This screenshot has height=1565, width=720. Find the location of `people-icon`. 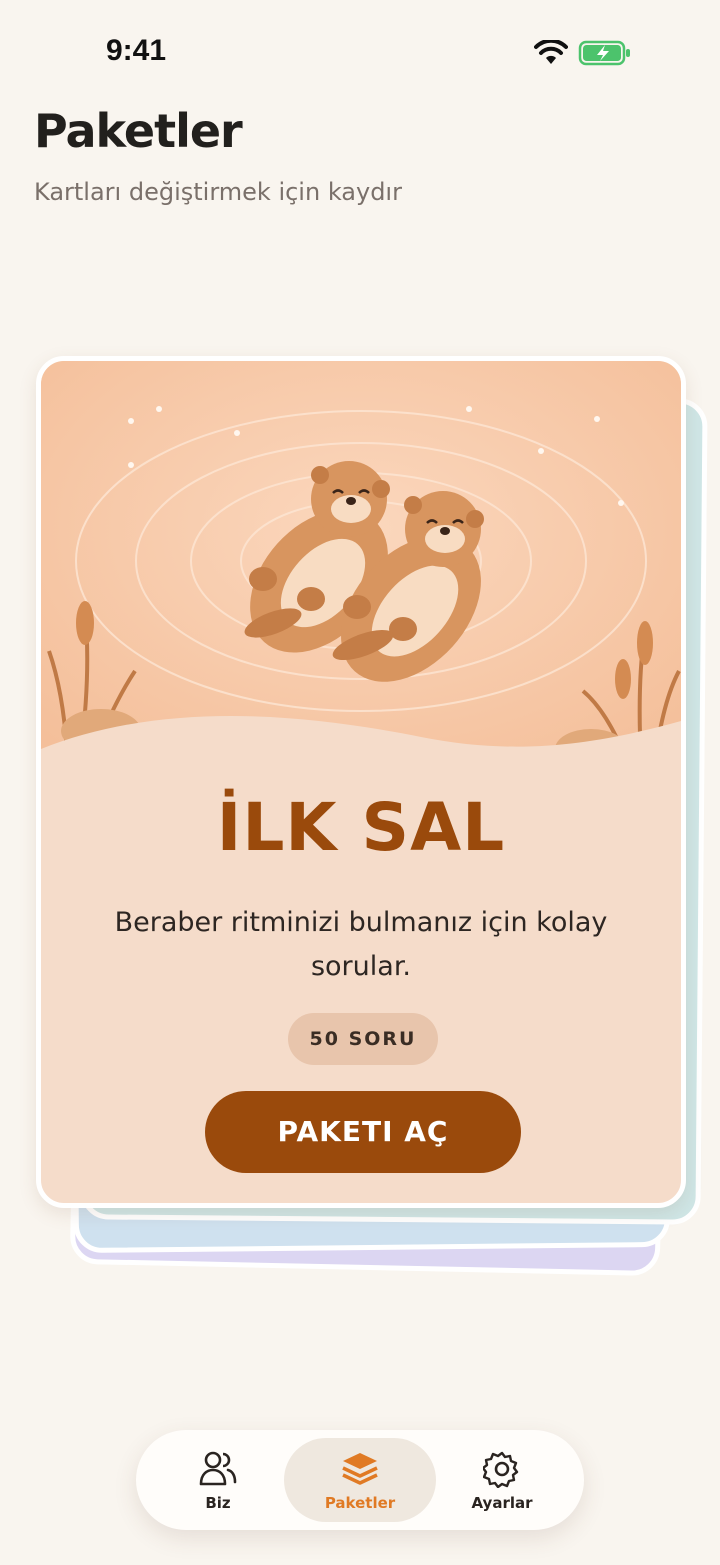

people-icon is located at coordinates (218, 1468).